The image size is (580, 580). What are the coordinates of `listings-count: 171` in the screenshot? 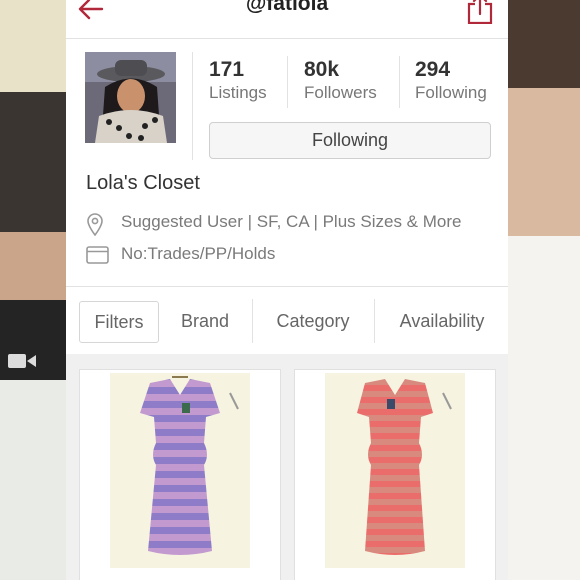 It's located at (227, 69).